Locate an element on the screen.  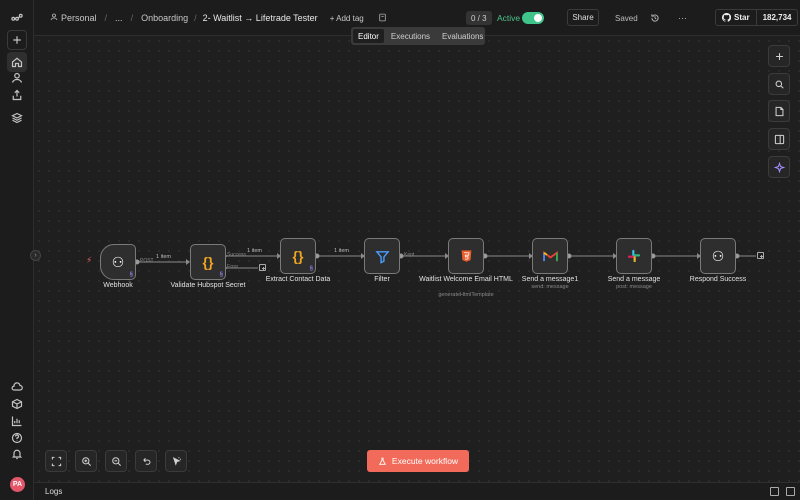
tab-executions: Executions is located at coordinates (410, 36).